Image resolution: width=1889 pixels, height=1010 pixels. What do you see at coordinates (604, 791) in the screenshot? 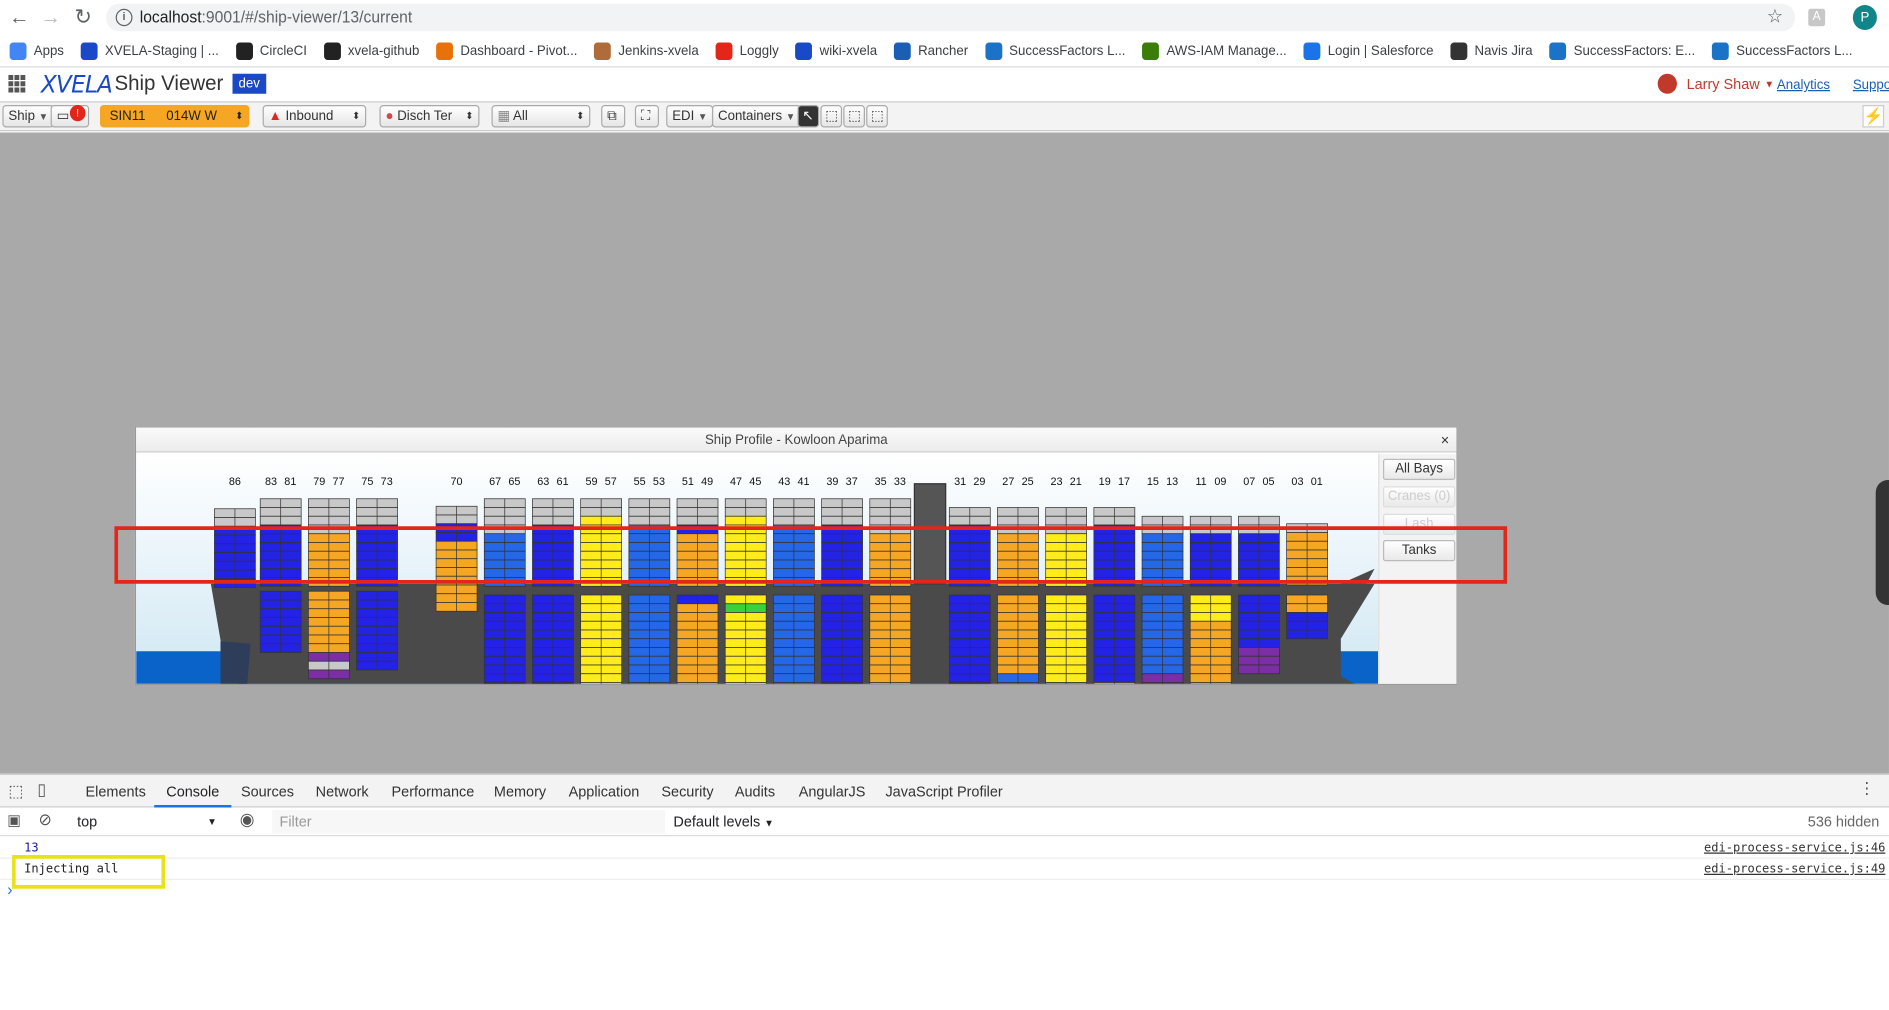
I see `devtools-tab-application: Application` at bounding box center [604, 791].